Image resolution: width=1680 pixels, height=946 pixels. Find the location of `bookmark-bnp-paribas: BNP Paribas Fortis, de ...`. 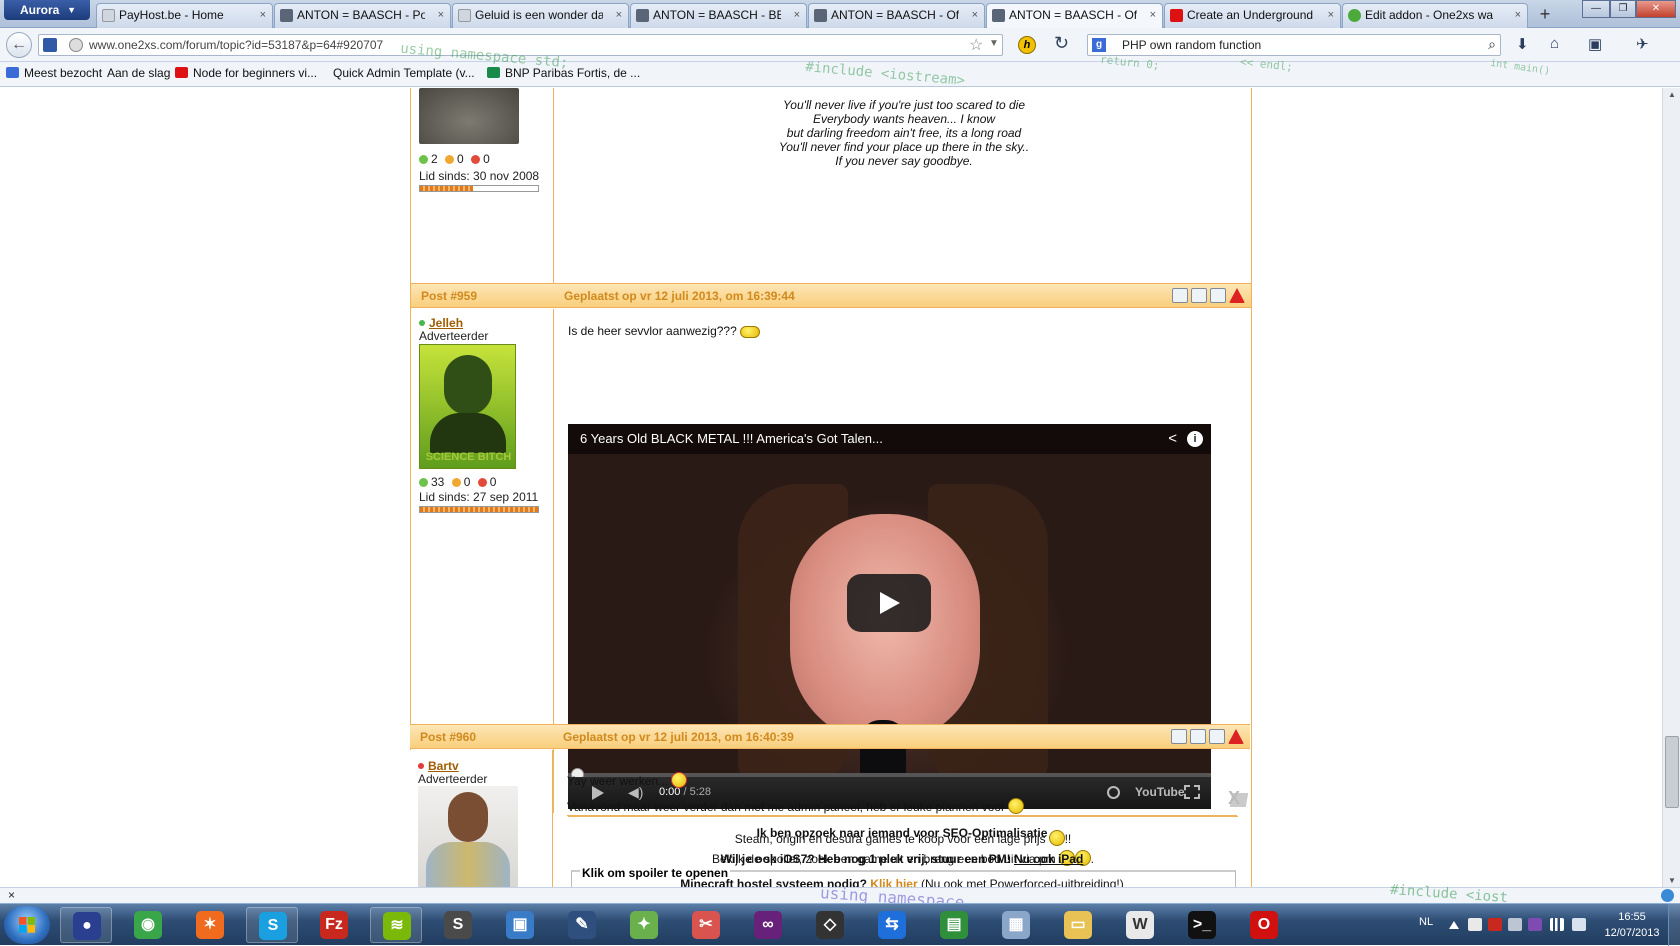

bookmark-bnp-paribas: BNP Paribas Fortis, de ... is located at coordinates (563, 73).